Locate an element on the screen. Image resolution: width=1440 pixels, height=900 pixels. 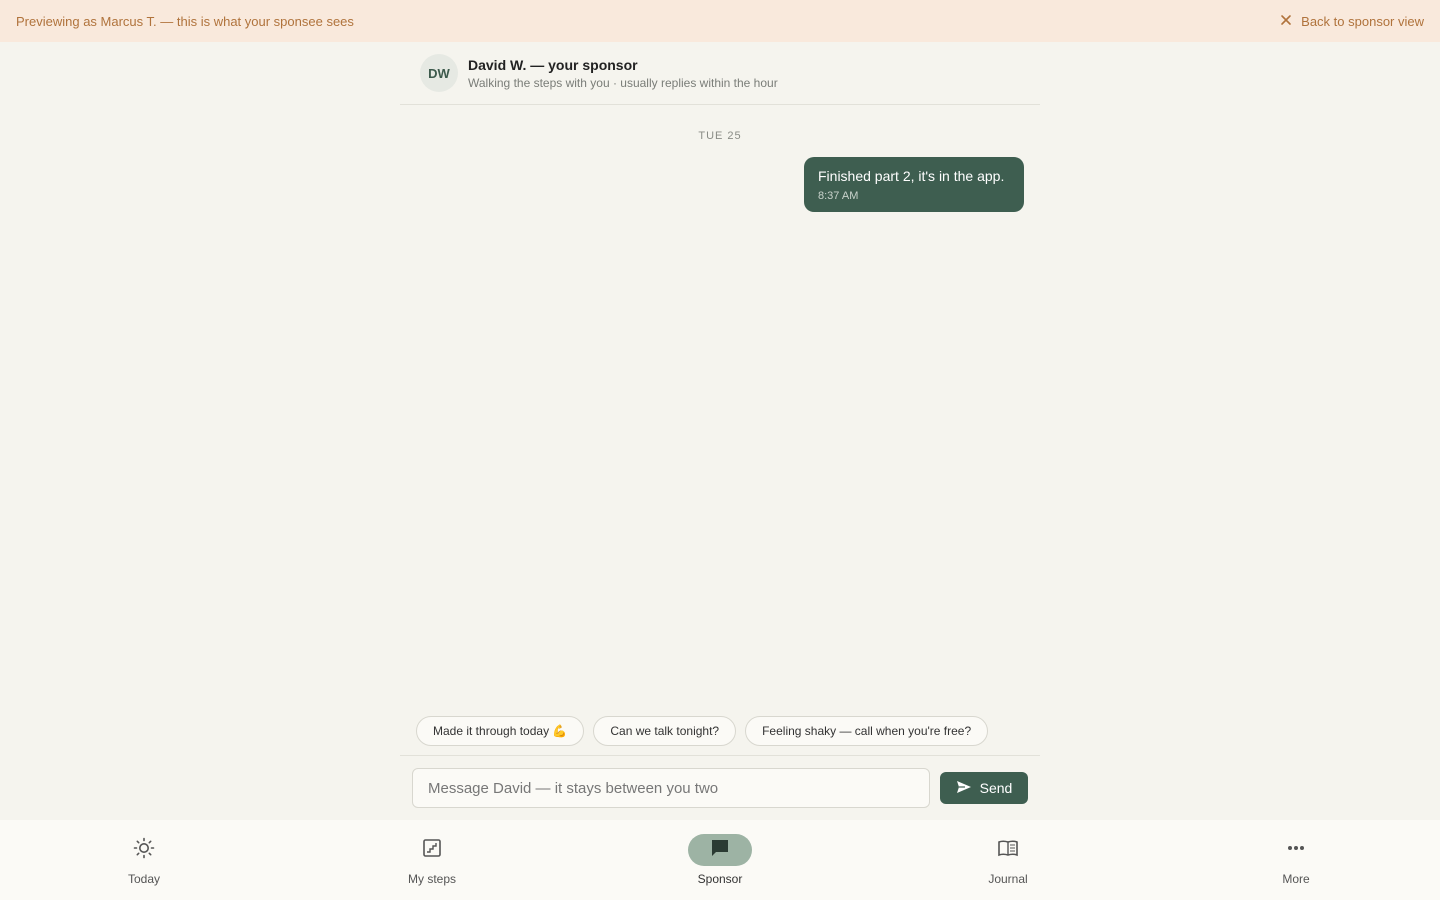
message-time: 8:37 AM is located at coordinates (838, 196).